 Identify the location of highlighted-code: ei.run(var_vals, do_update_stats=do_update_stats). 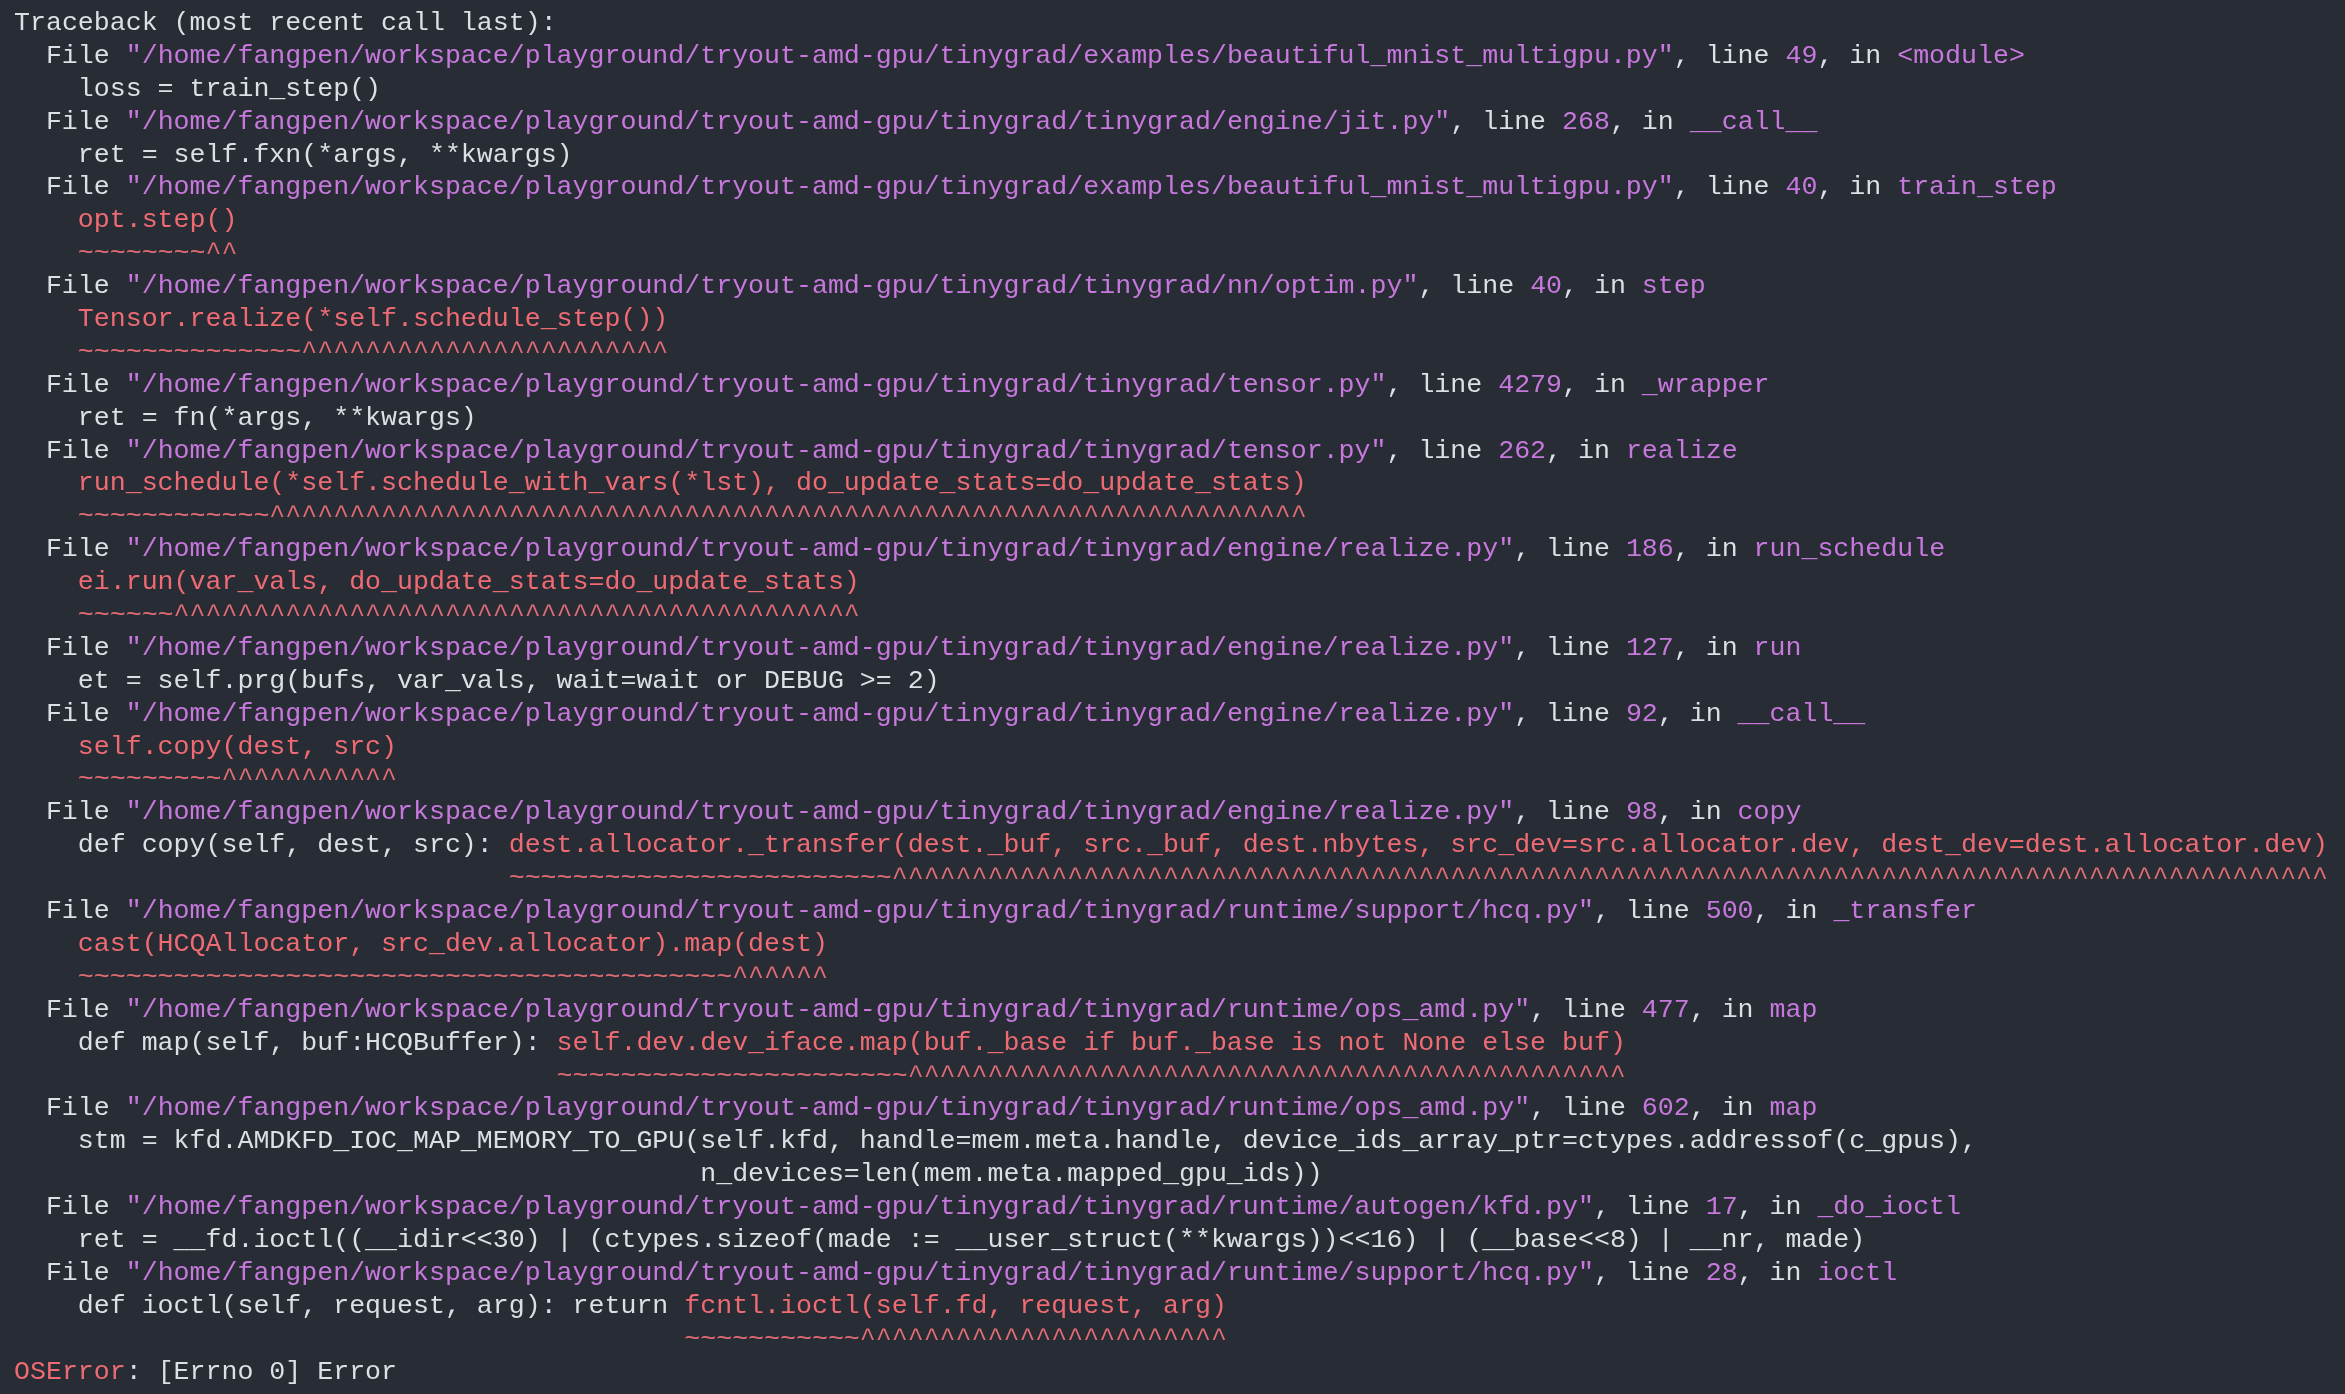
(468, 582).